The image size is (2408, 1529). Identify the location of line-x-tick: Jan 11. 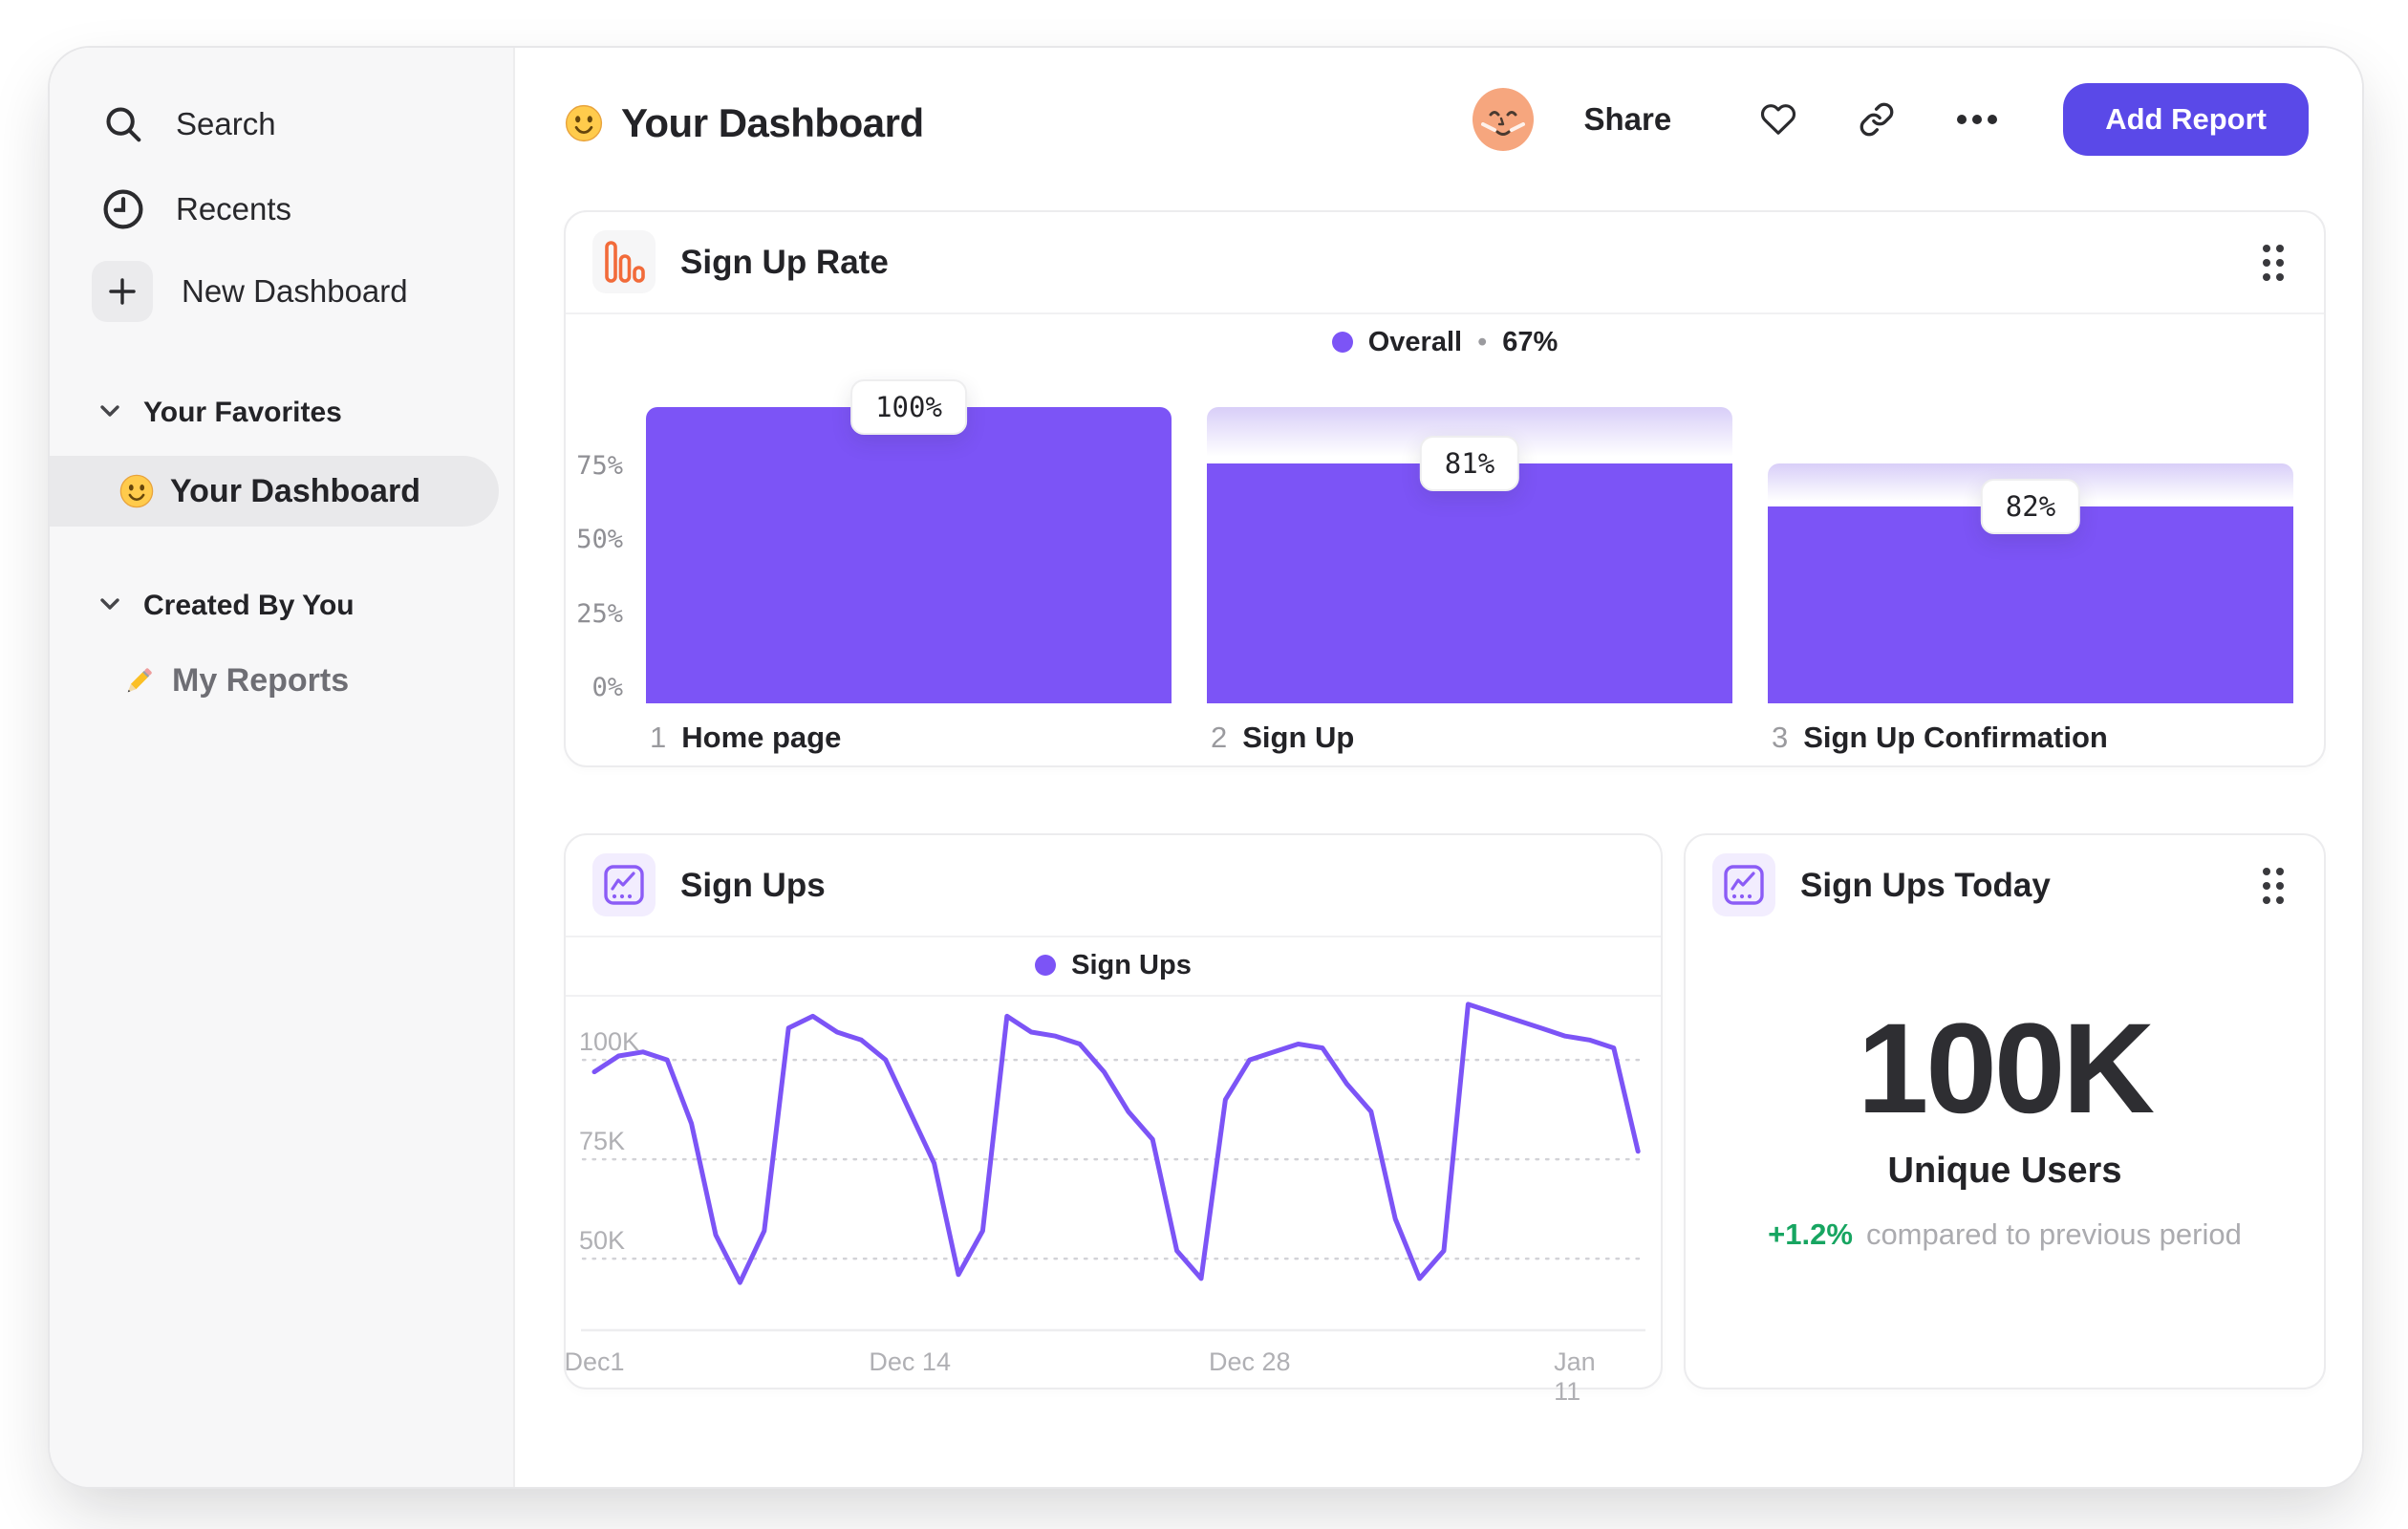
(1575, 1376).